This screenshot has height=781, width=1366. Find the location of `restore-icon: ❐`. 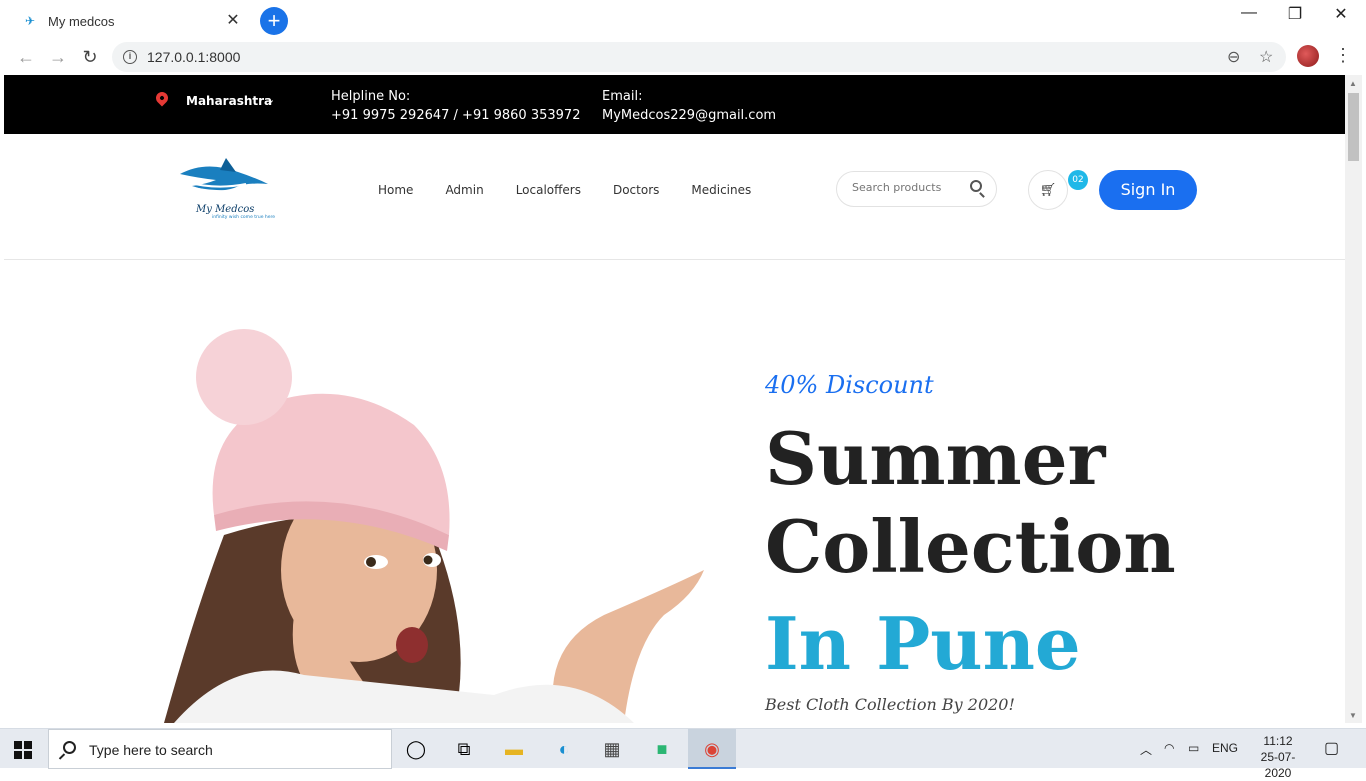

restore-icon: ❐ is located at coordinates (1295, 14).